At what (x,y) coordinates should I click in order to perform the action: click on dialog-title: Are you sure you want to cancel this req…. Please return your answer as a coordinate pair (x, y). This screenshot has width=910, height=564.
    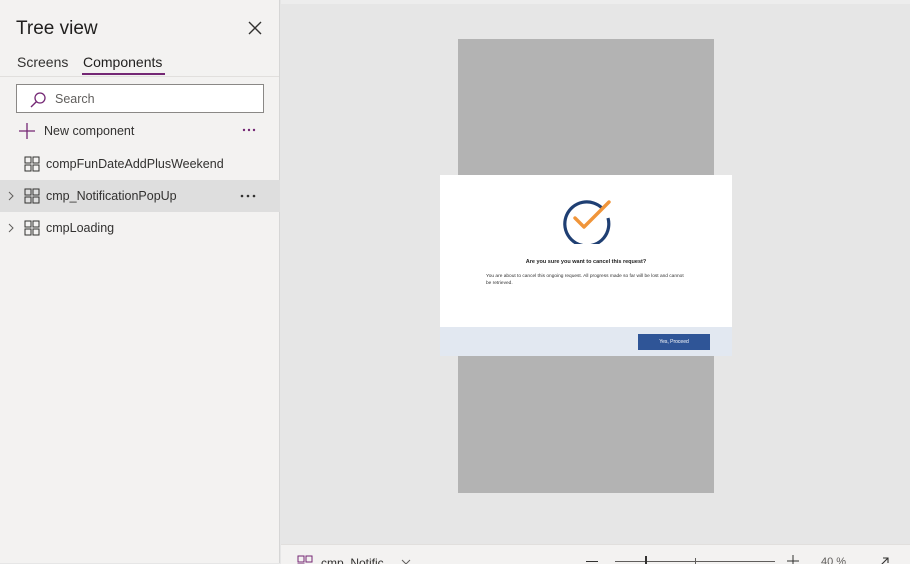
    Looking at the image, I should click on (586, 262).